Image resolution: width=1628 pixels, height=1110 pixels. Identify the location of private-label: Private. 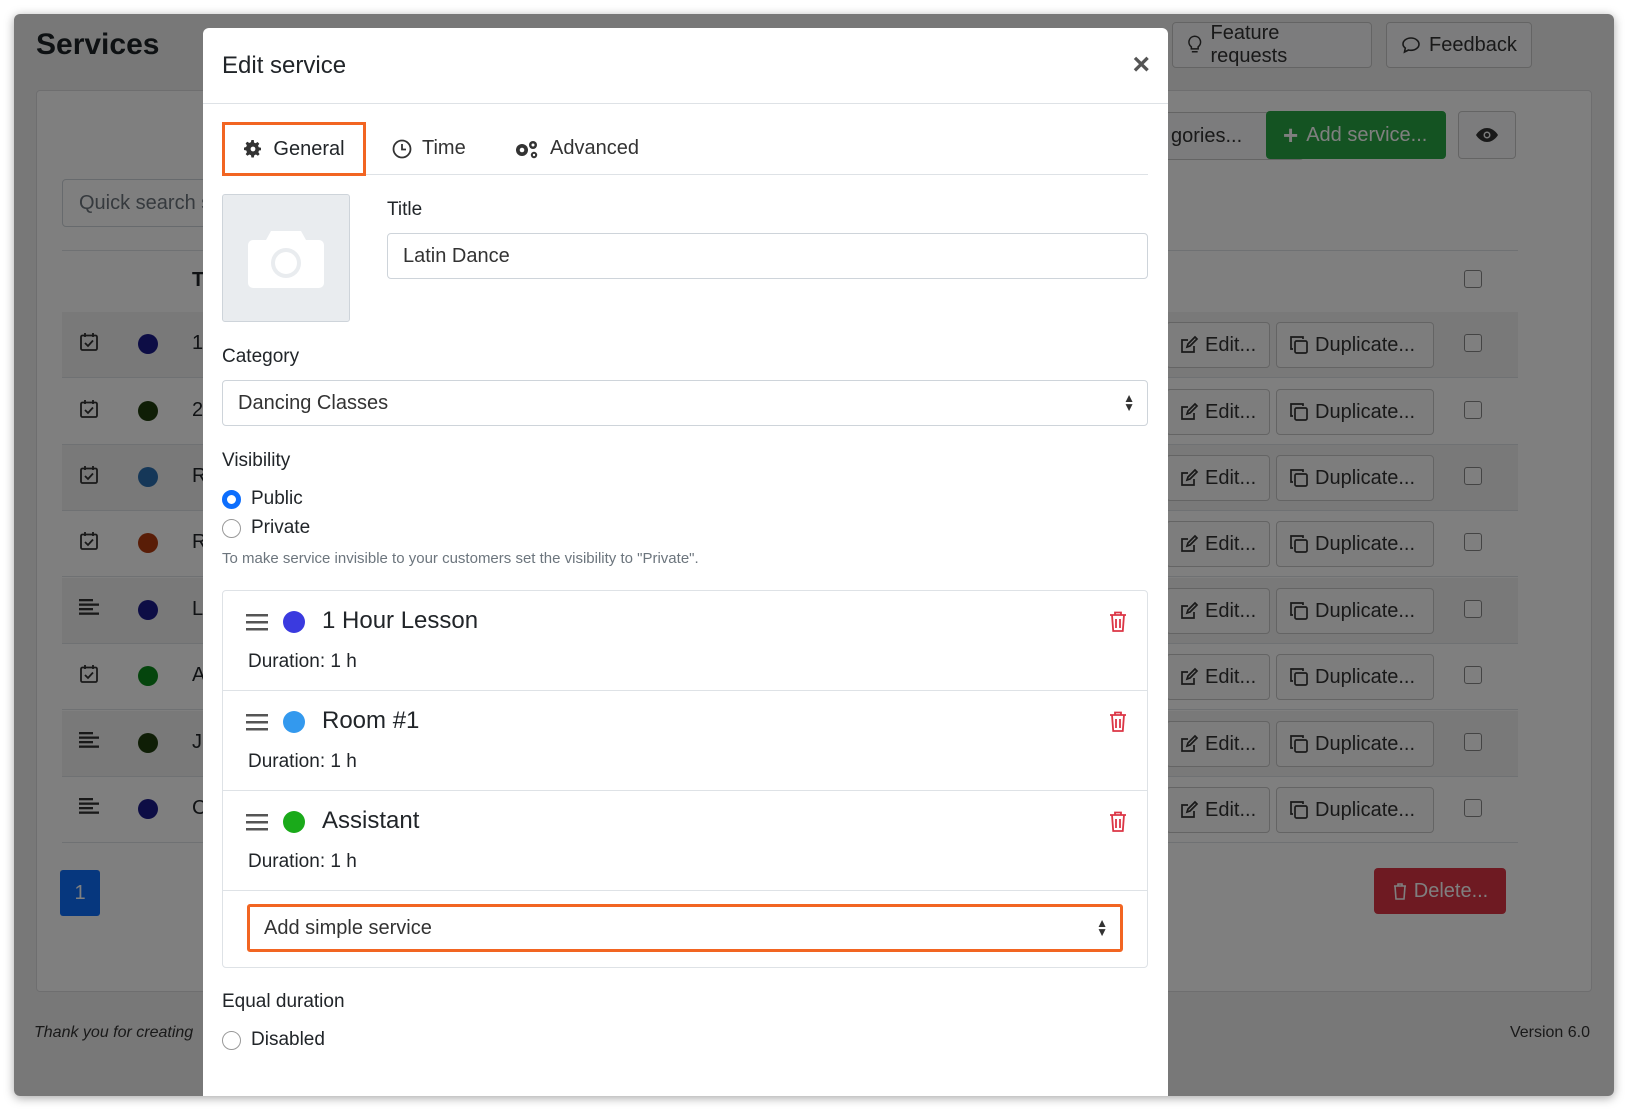
(281, 527).